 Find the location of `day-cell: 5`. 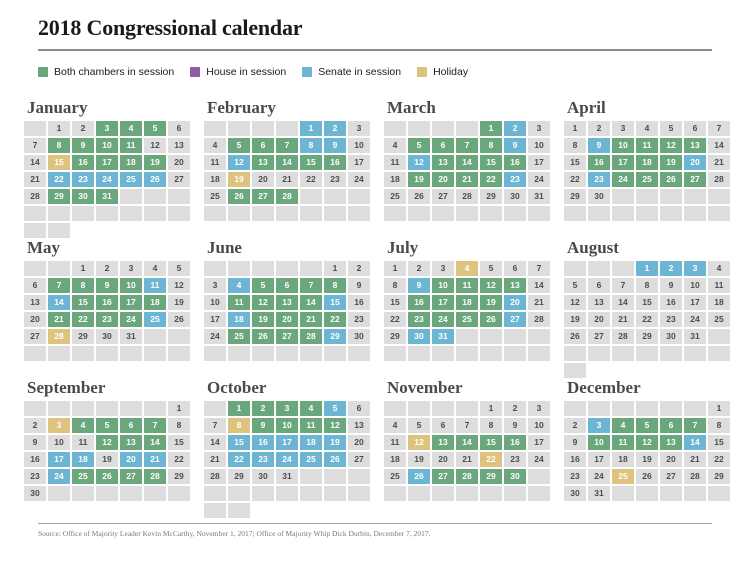

day-cell: 5 is located at coordinates (419, 425).